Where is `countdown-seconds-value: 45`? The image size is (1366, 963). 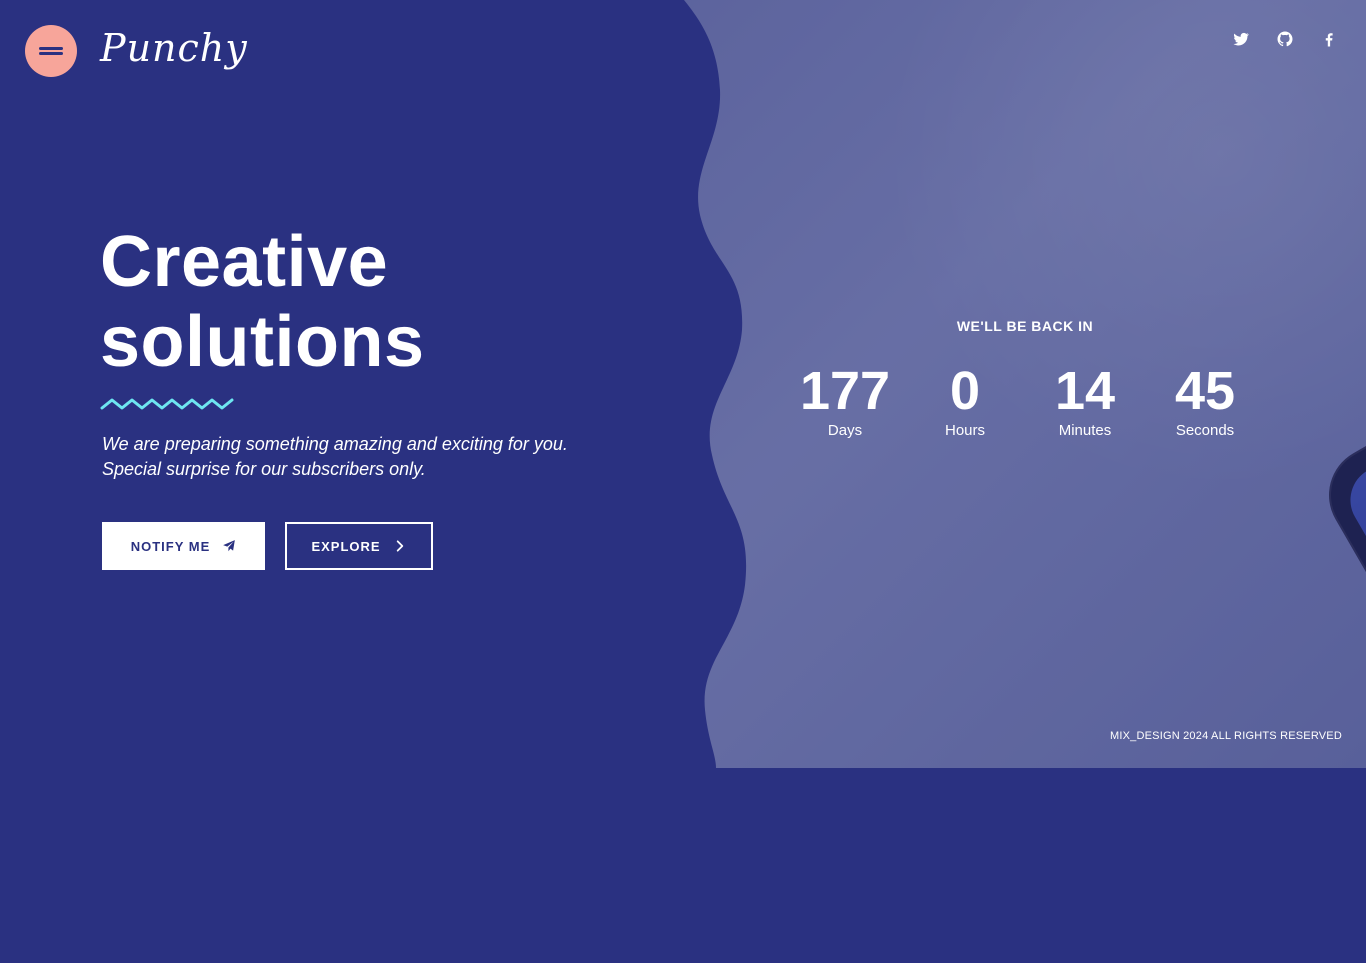
countdown-seconds-value: 45 is located at coordinates (1205, 391).